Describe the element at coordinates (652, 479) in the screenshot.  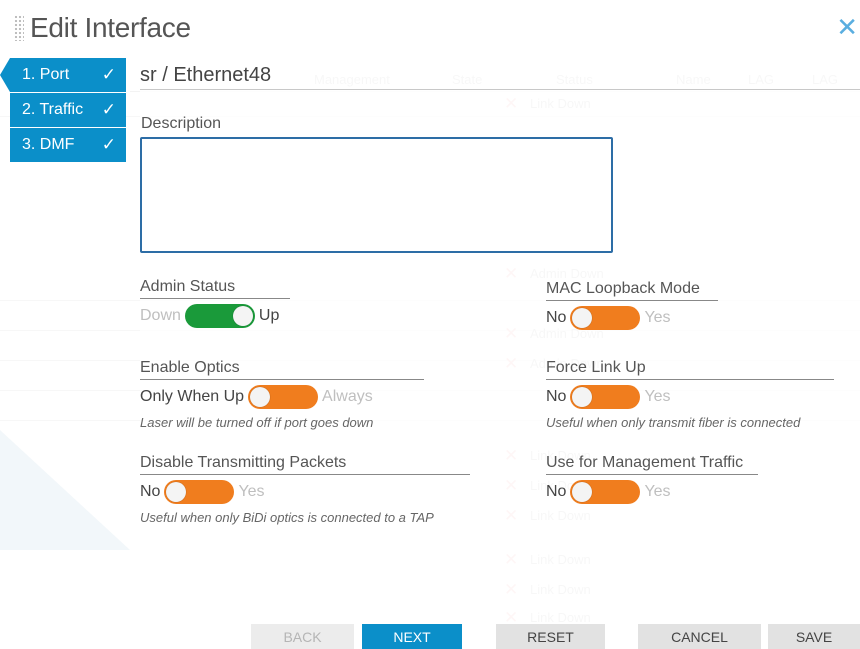
I see `management-traffic-field: Use for Management Traffic No Yes` at that location.